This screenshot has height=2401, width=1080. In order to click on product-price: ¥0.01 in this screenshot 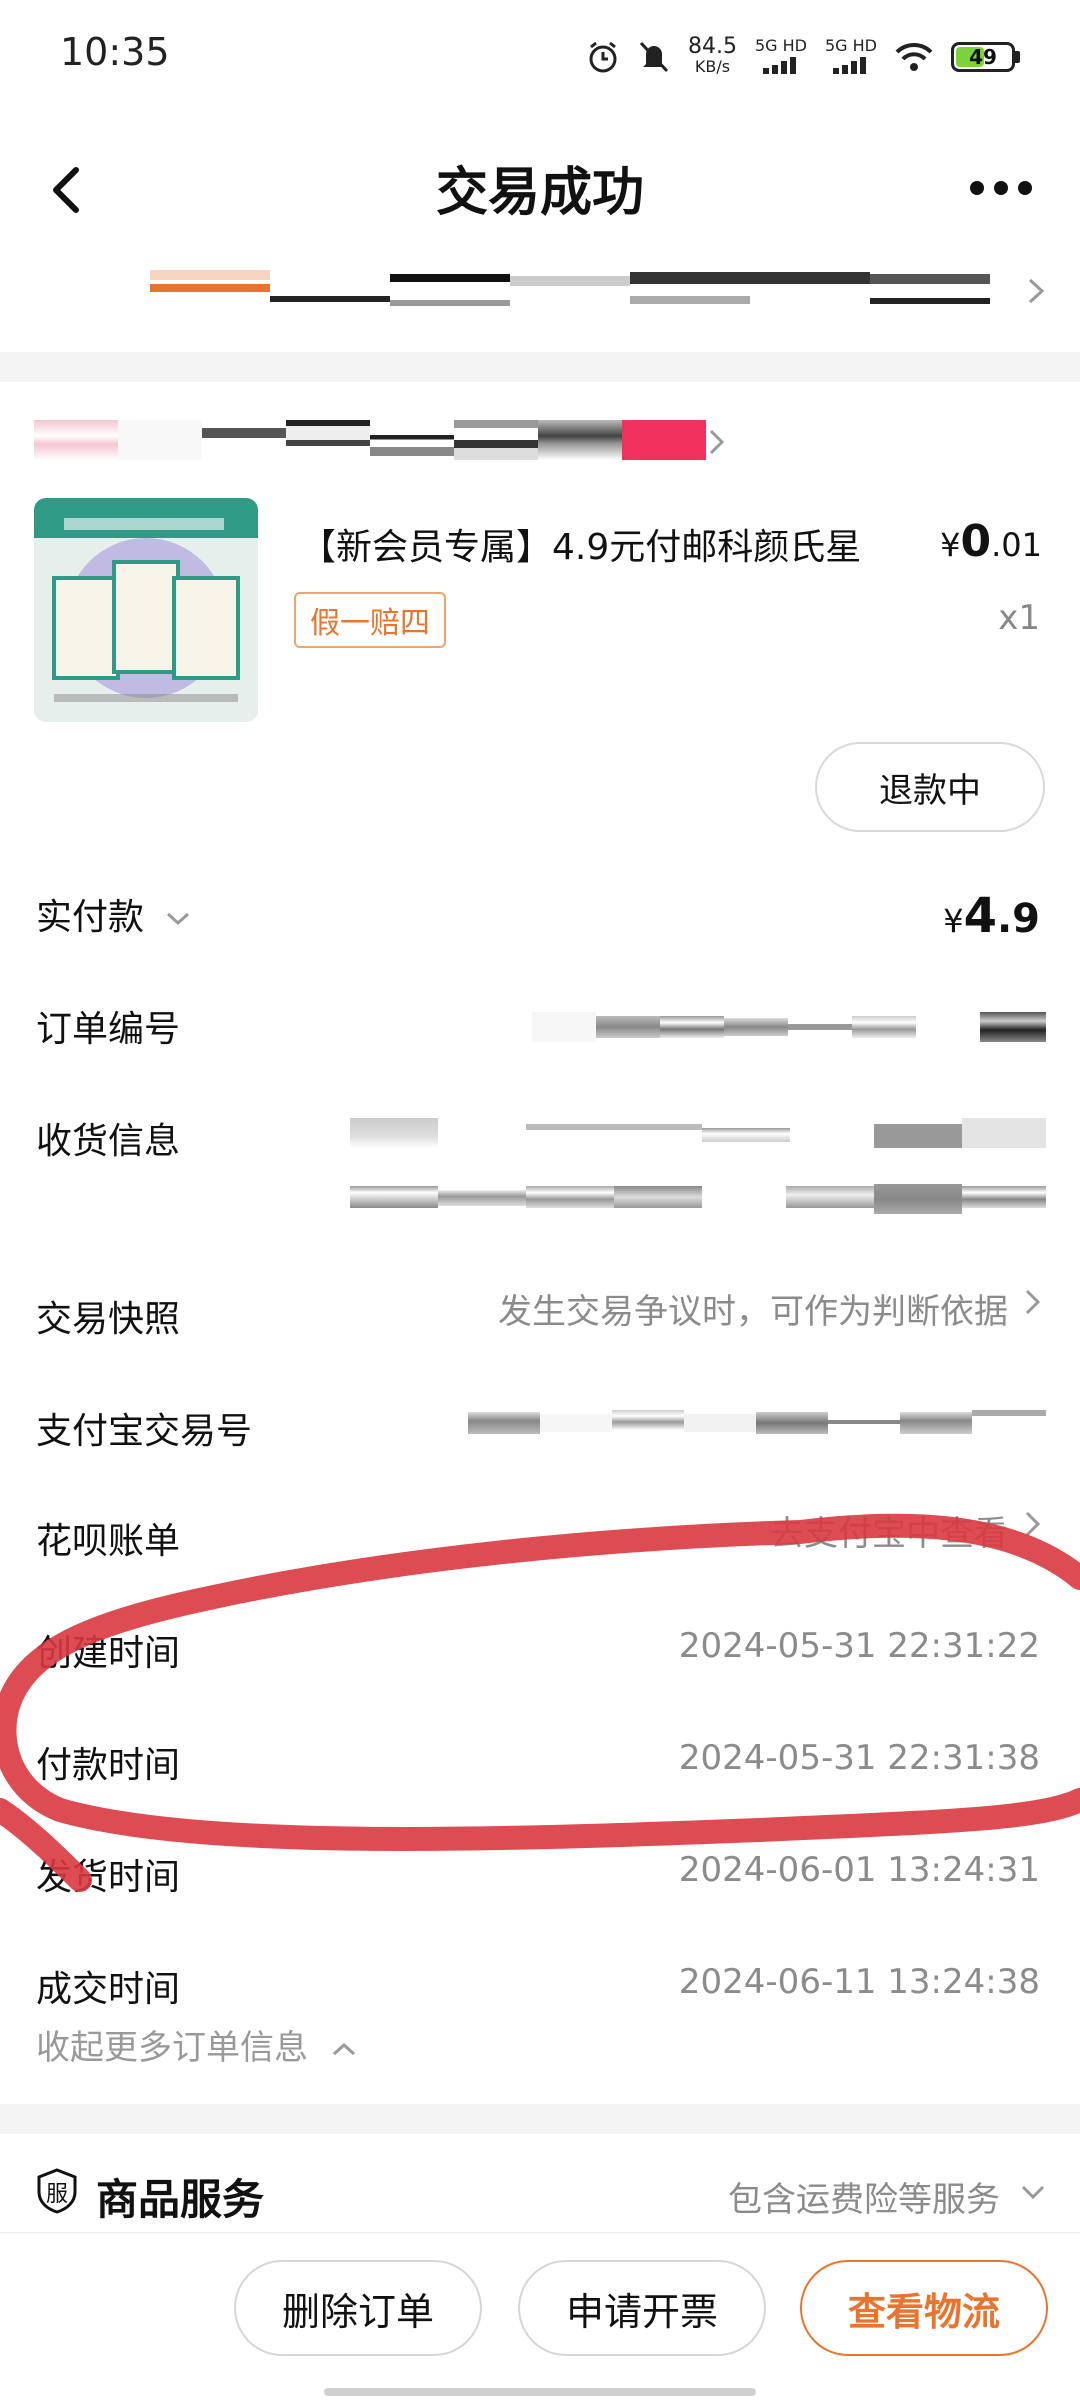, I will do `click(991, 541)`.